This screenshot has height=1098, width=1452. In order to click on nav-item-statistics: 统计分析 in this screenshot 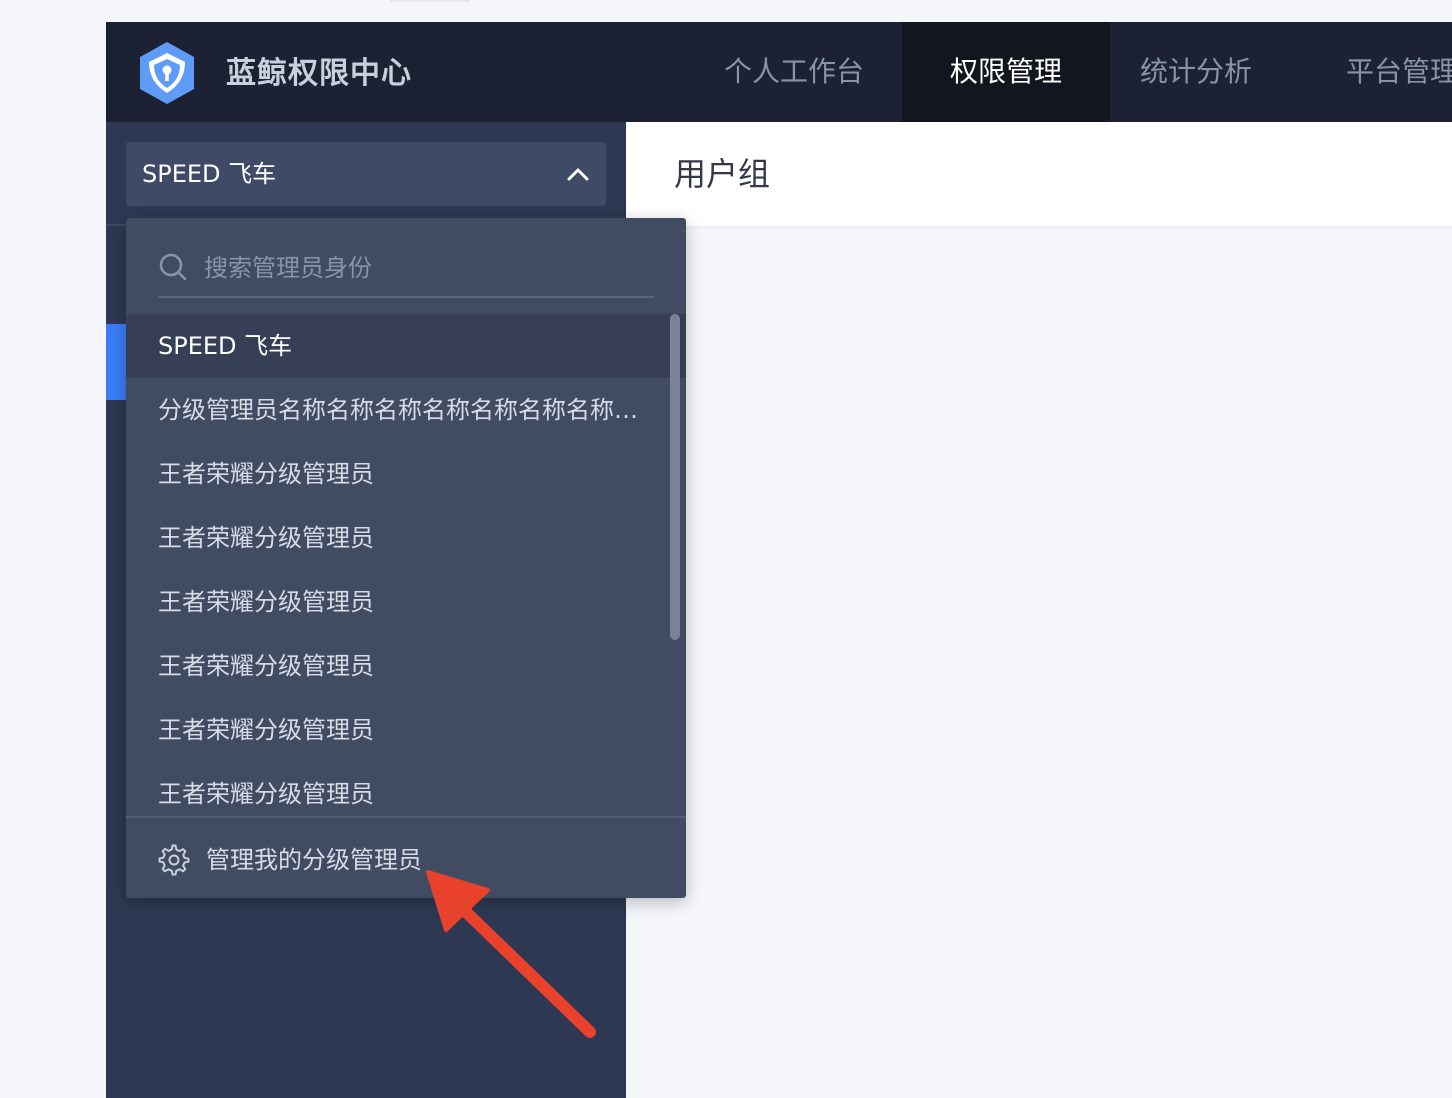, I will do `click(1196, 72)`.